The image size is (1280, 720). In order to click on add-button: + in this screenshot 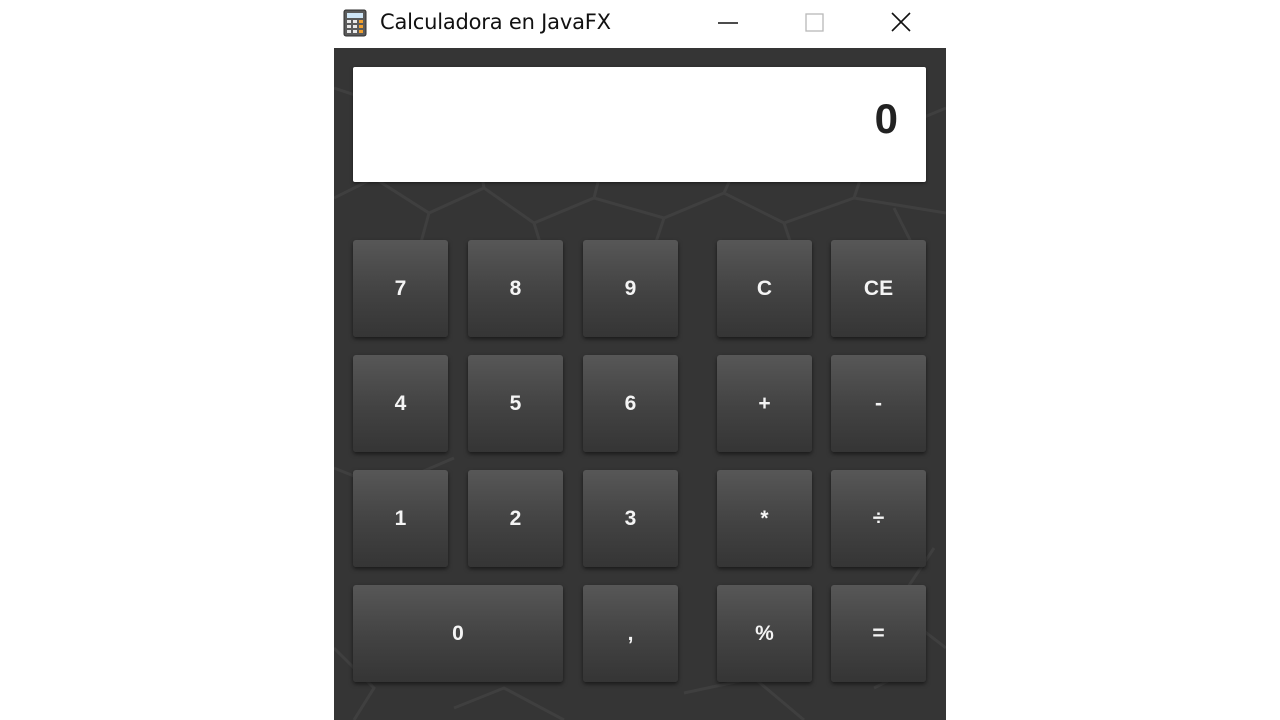, I will do `click(764, 403)`.